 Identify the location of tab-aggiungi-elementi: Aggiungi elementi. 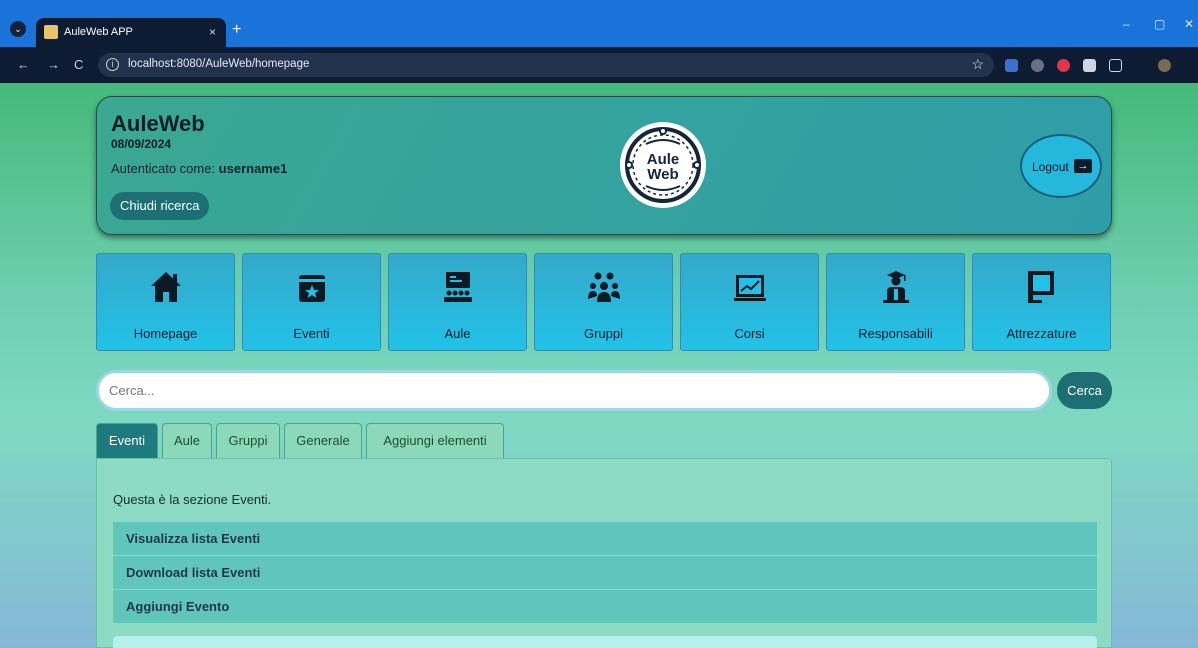
(435, 440).